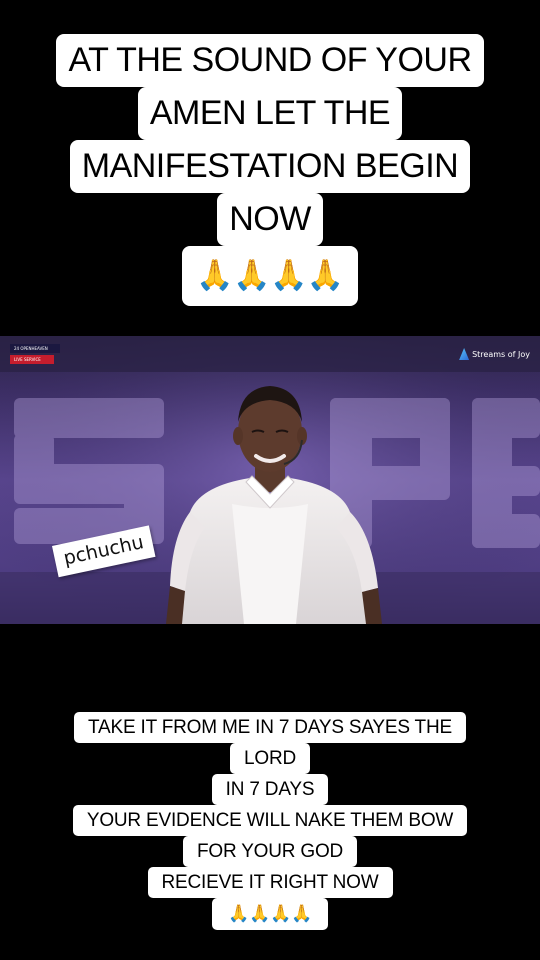 This screenshot has height=960, width=540. Describe the element at coordinates (270, 882) in the screenshot. I see `bottom-caption-line-6: RECIEVE IT RIGHT NOW` at that location.